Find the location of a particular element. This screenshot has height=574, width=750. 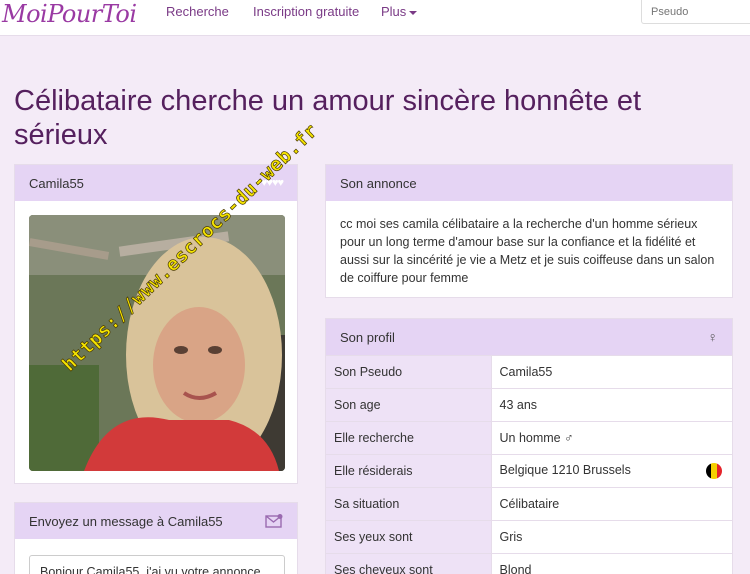

row-label: Ses cheveux sont is located at coordinates (409, 563).